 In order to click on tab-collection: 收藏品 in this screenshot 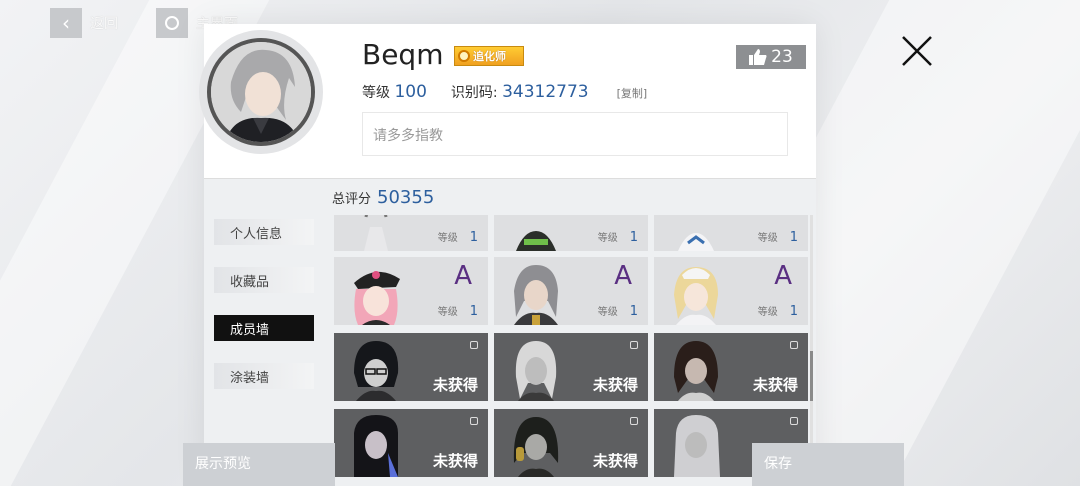, I will do `click(264, 280)`.